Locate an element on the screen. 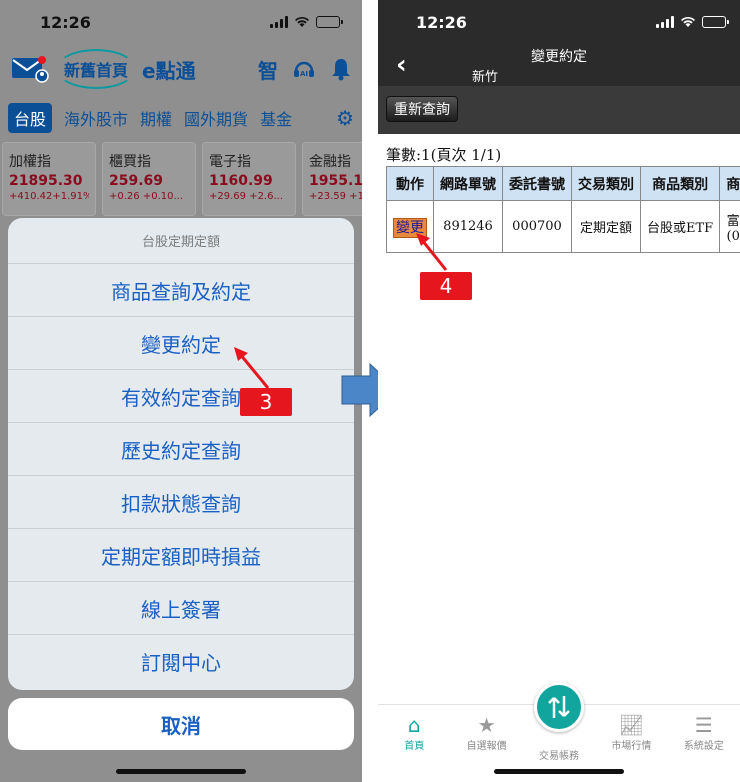 The width and height of the screenshot is (740, 782). index-change: +23.59 +1 is located at coordinates (335, 196).